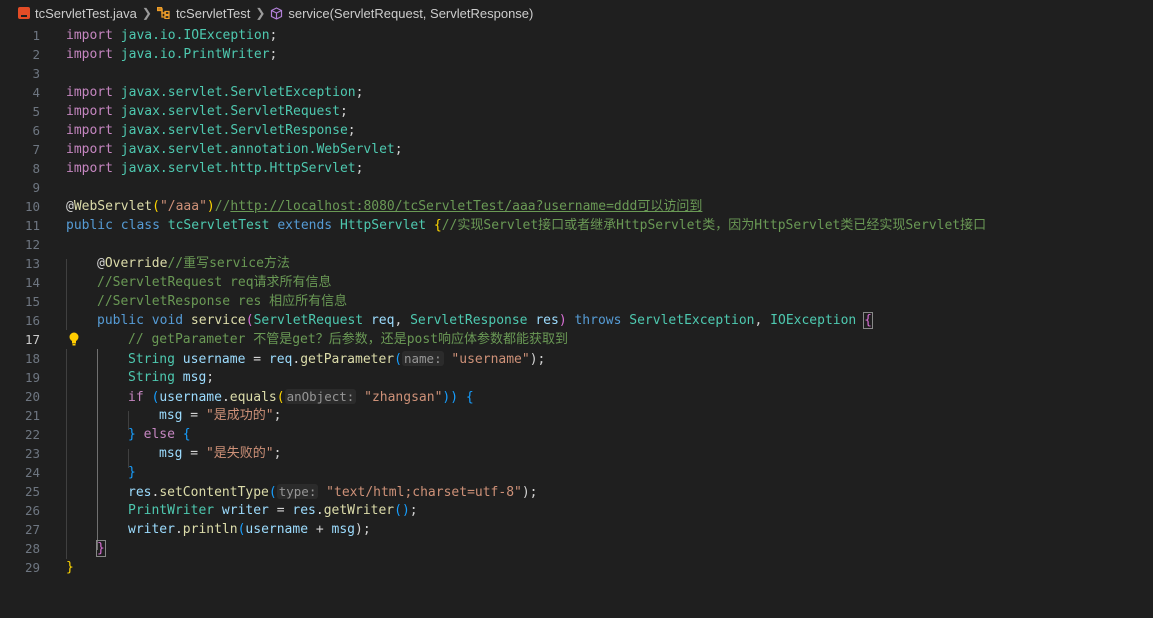 The height and width of the screenshot is (618, 1153). I want to click on breadcrumb-method: service(ServletRequest, ServletResponse), so click(401, 13).